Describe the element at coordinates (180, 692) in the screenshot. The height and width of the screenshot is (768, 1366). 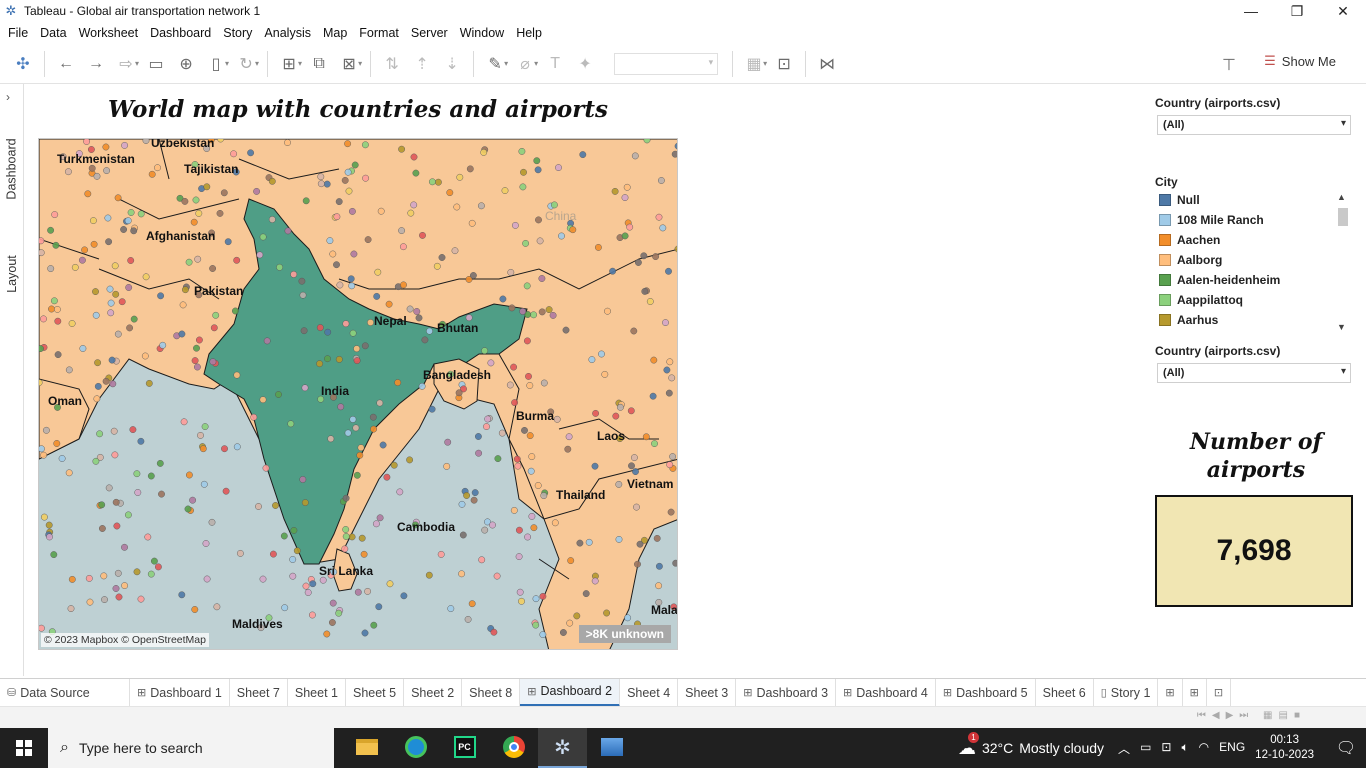
I see `tab-dashboard-1: ⊞ Dashboard 1` at that location.